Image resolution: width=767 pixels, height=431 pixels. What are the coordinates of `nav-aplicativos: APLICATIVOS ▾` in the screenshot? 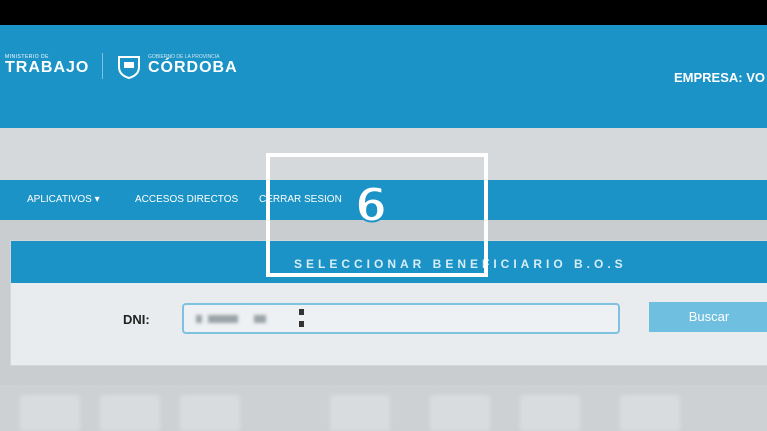 It's located at (63, 199).